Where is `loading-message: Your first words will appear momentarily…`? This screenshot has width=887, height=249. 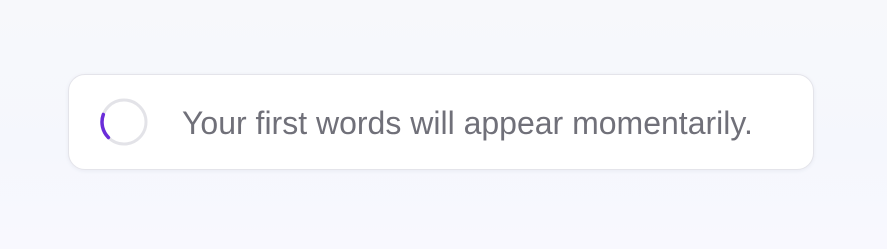
loading-message: Your first words will appear momentarily… is located at coordinates (467, 123).